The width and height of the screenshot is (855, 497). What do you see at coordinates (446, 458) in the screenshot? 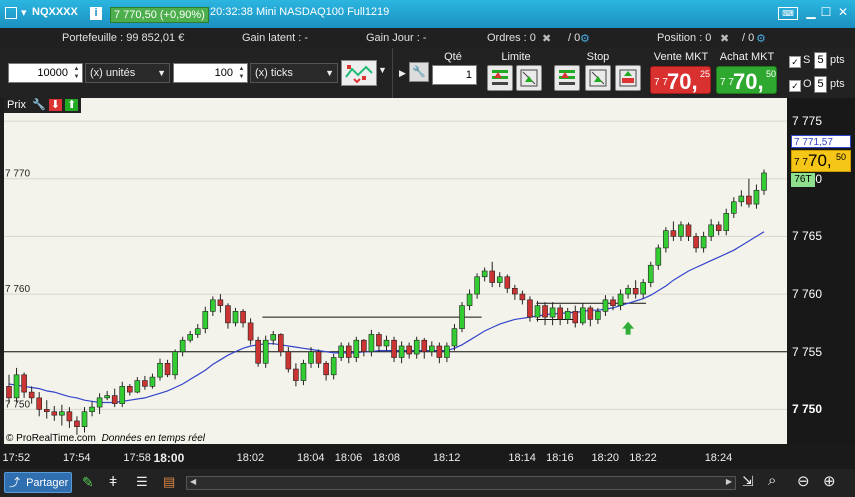
I see `x-tick-label: 18:12` at bounding box center [446, 458].